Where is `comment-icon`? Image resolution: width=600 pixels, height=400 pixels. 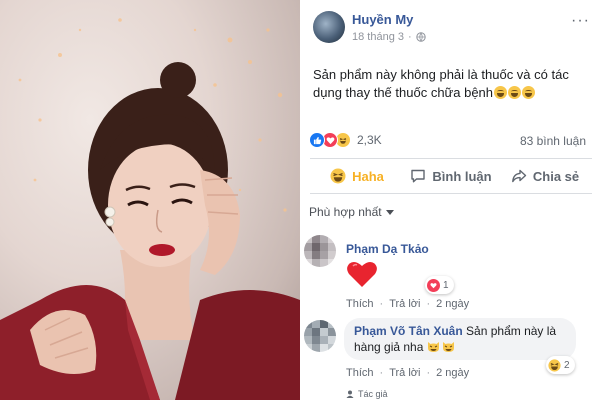 comment-icon is located at coordinates (418, 176).